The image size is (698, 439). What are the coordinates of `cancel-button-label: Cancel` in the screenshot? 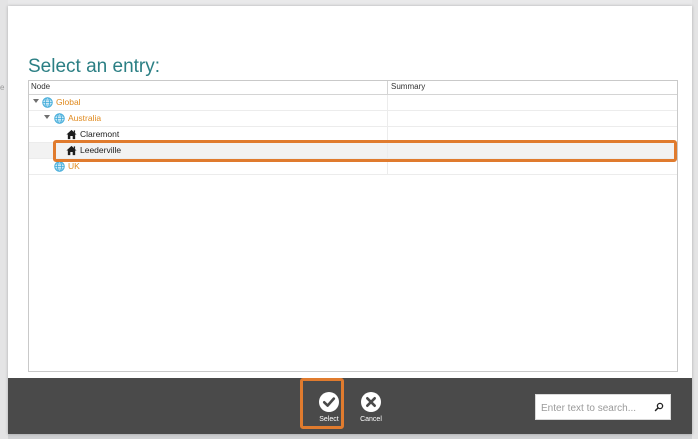 It's located at (371, 419).